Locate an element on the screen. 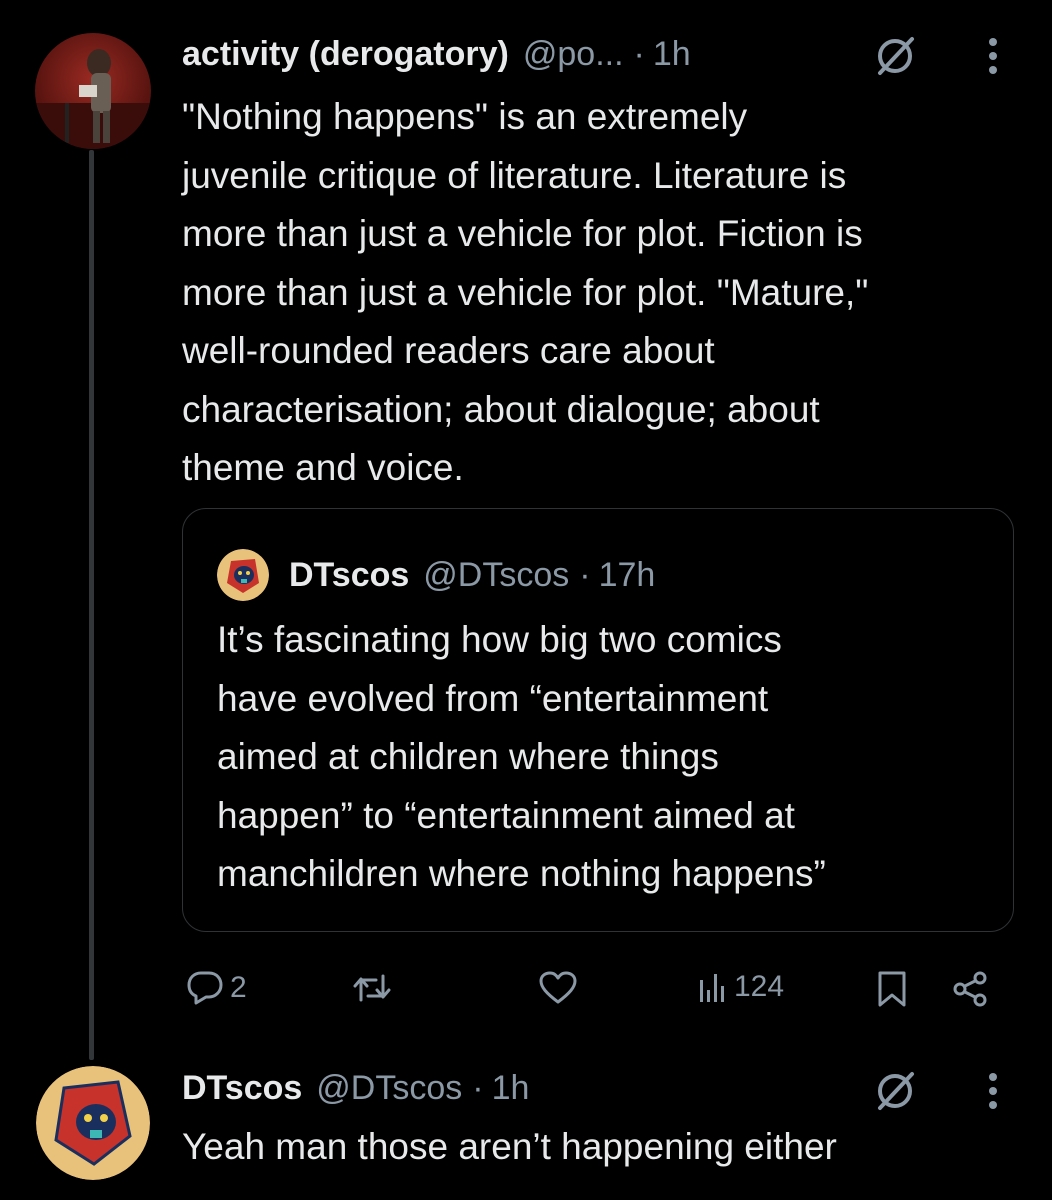 Image resolution: width=1052 pixels, height=1200 pixels. reply-count: 2 is located at coordinates (238, 987).